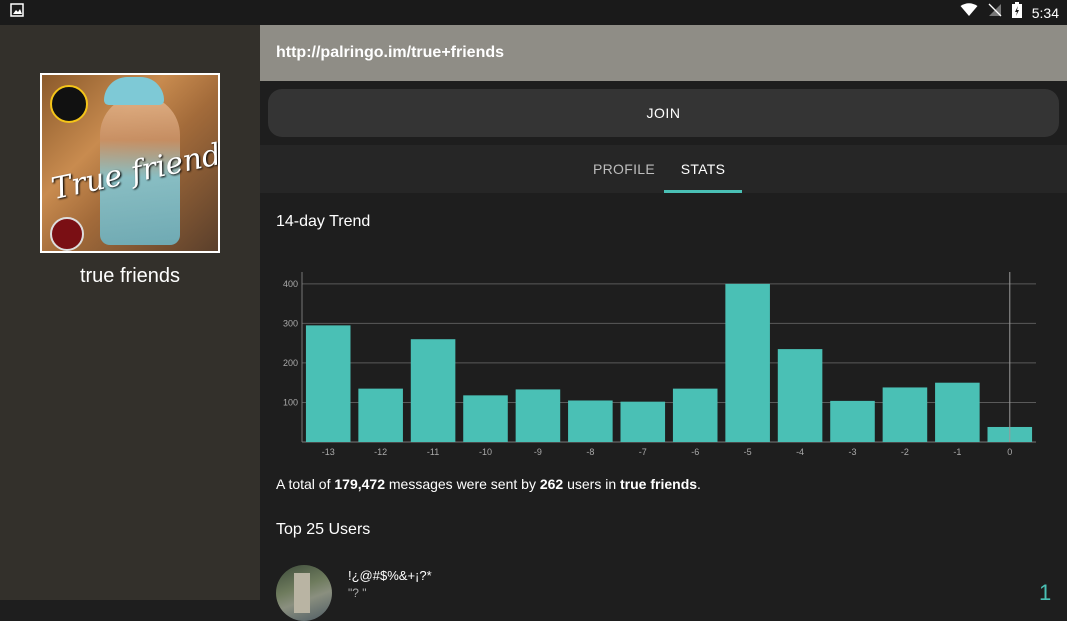 The width and height of the screenshot is (1067, 621). What do you see at coordinates (390, 53) in the screenshot?
I see `group-url: http://palringo.im/true+friends` at bounding box center [390, 53].